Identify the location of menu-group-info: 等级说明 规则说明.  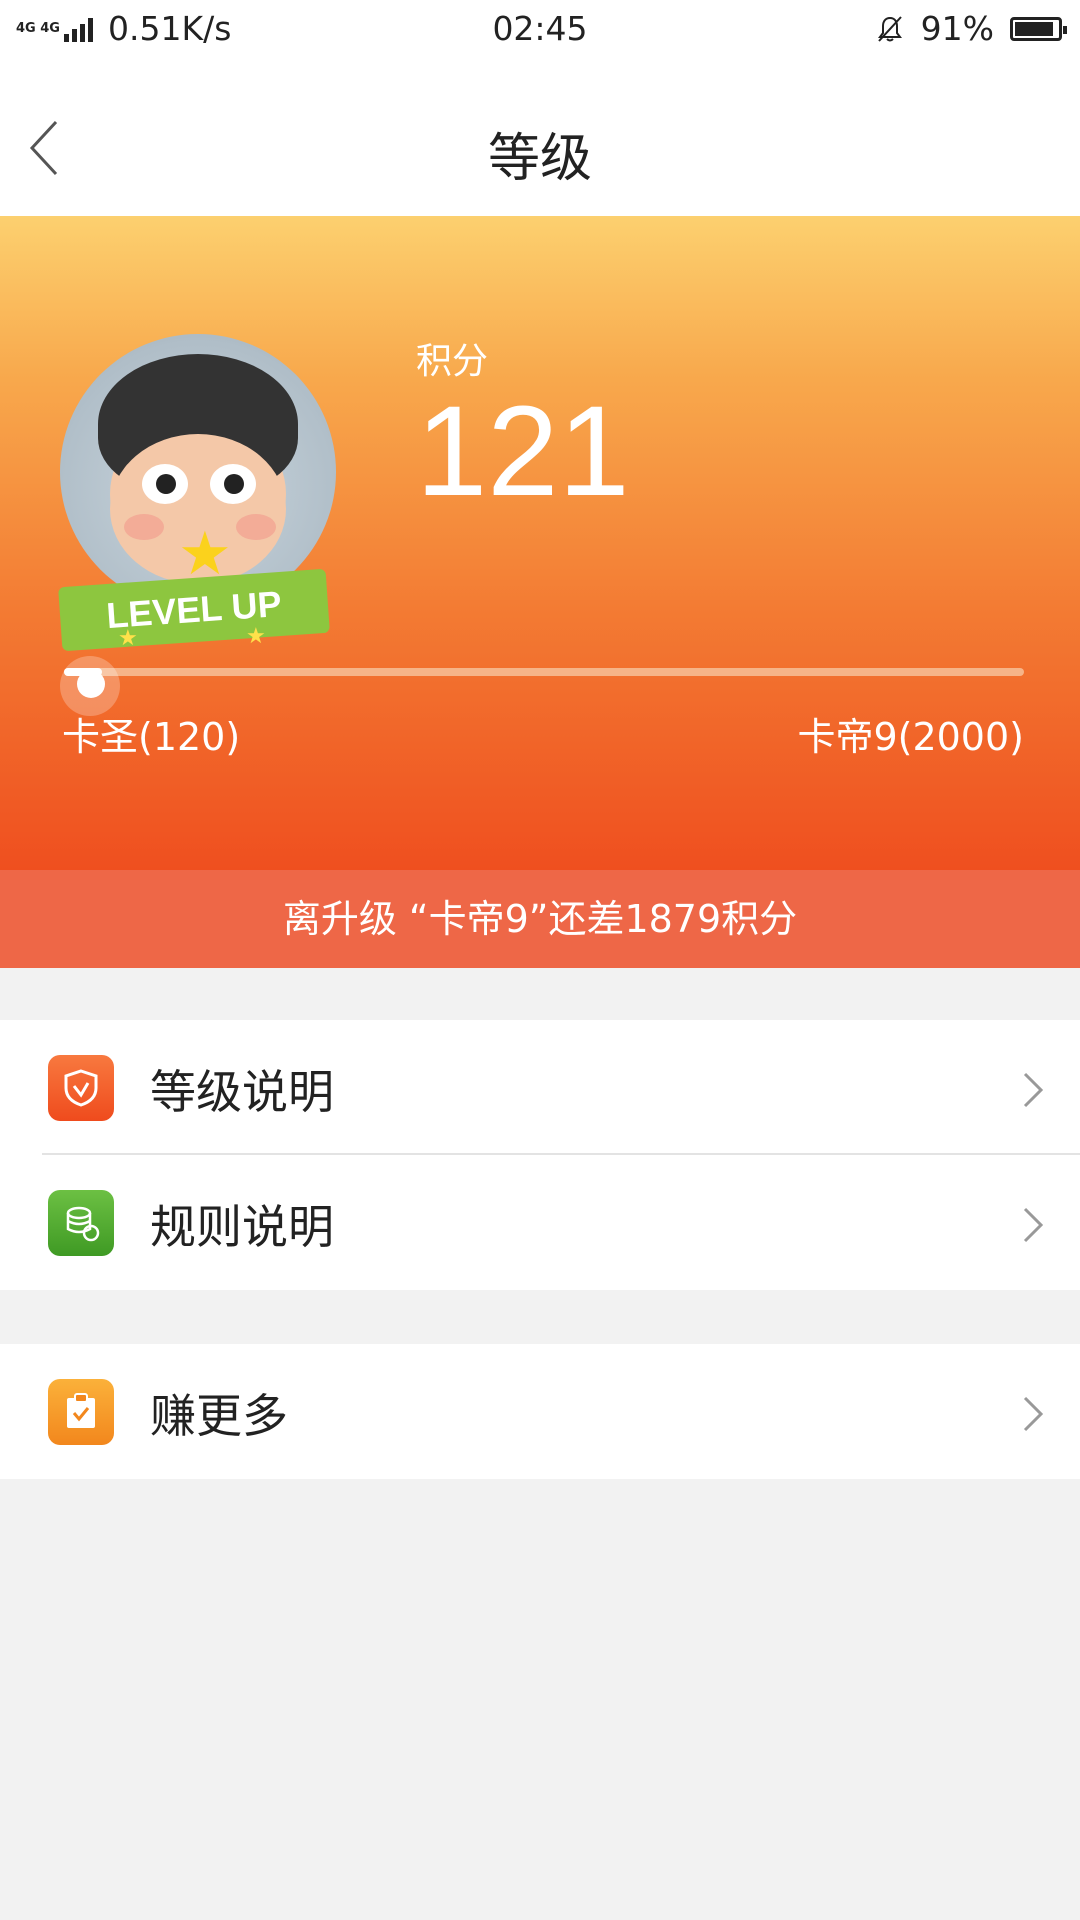
(540, 1155).